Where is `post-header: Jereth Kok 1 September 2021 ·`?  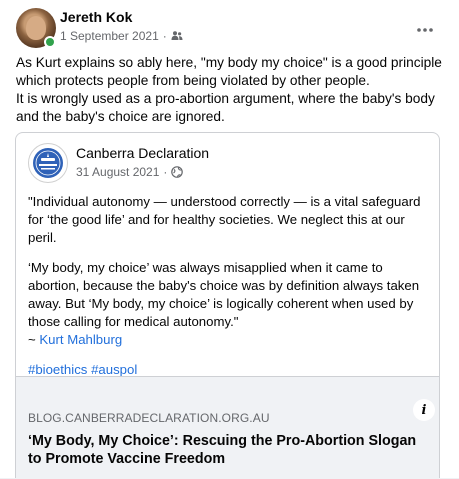 post-header: Jereth Kok 1 September 2021 · is located at coordinates (229, 28).